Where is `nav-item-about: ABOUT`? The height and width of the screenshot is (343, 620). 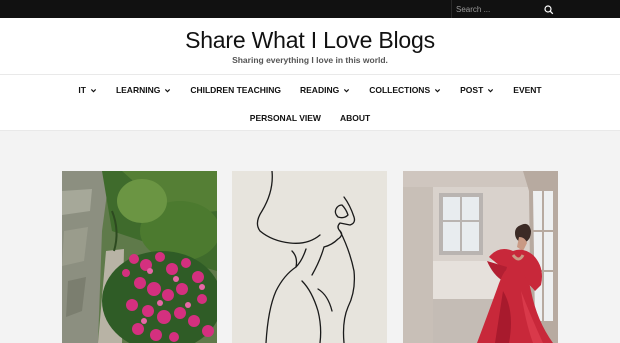
nav-item-about: ABOUT is located at coordinates (355, 118).